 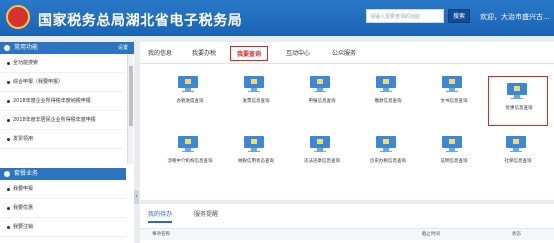 I want to click on tab-query: 我要查询, so click(x=249, y=53).